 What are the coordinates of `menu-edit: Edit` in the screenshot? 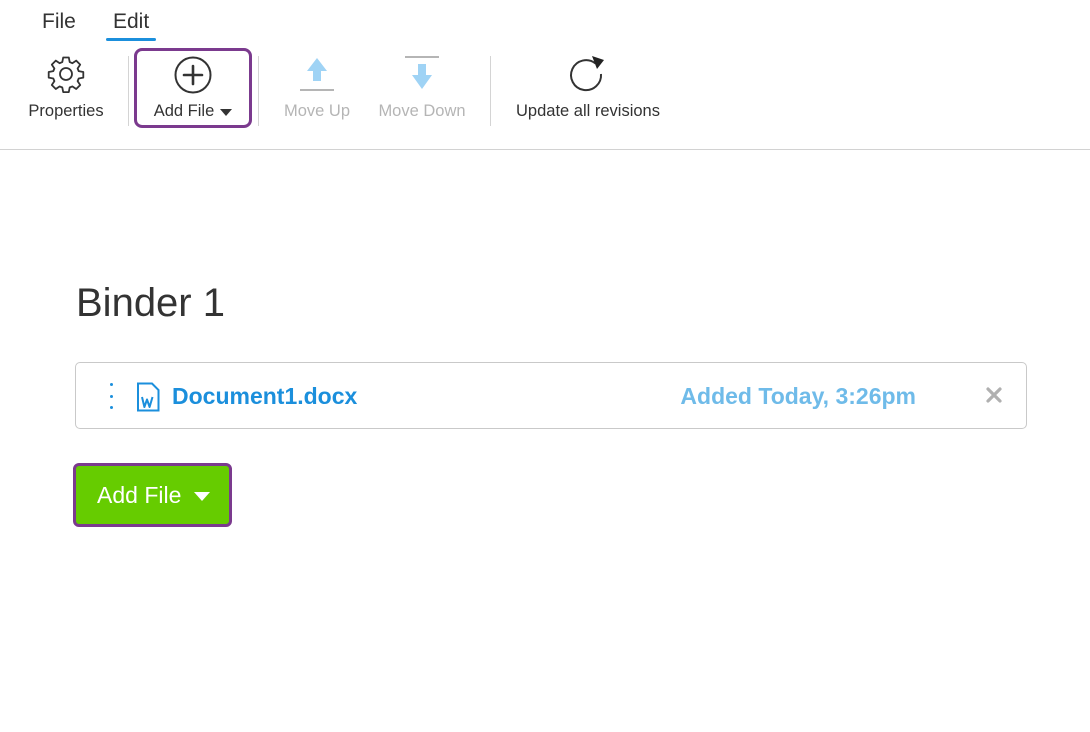 It's located at (131, 24).